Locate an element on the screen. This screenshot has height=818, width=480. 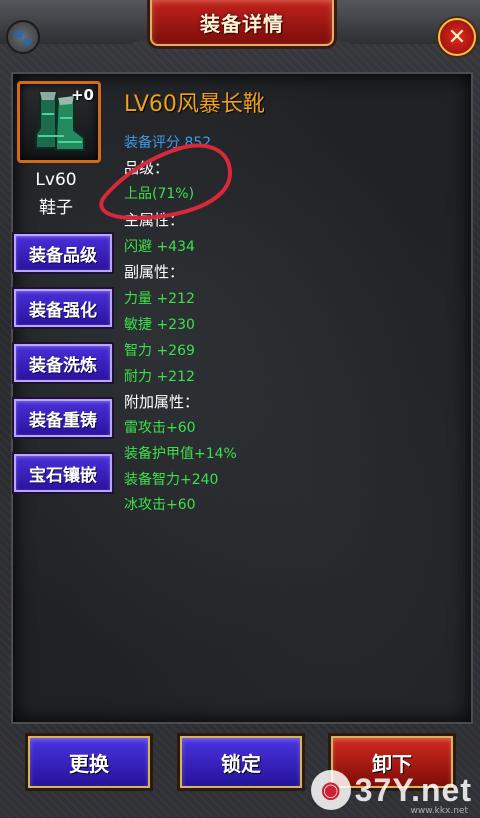
watermark: ◉ 37Y.net is located at coordinates (391, 790).